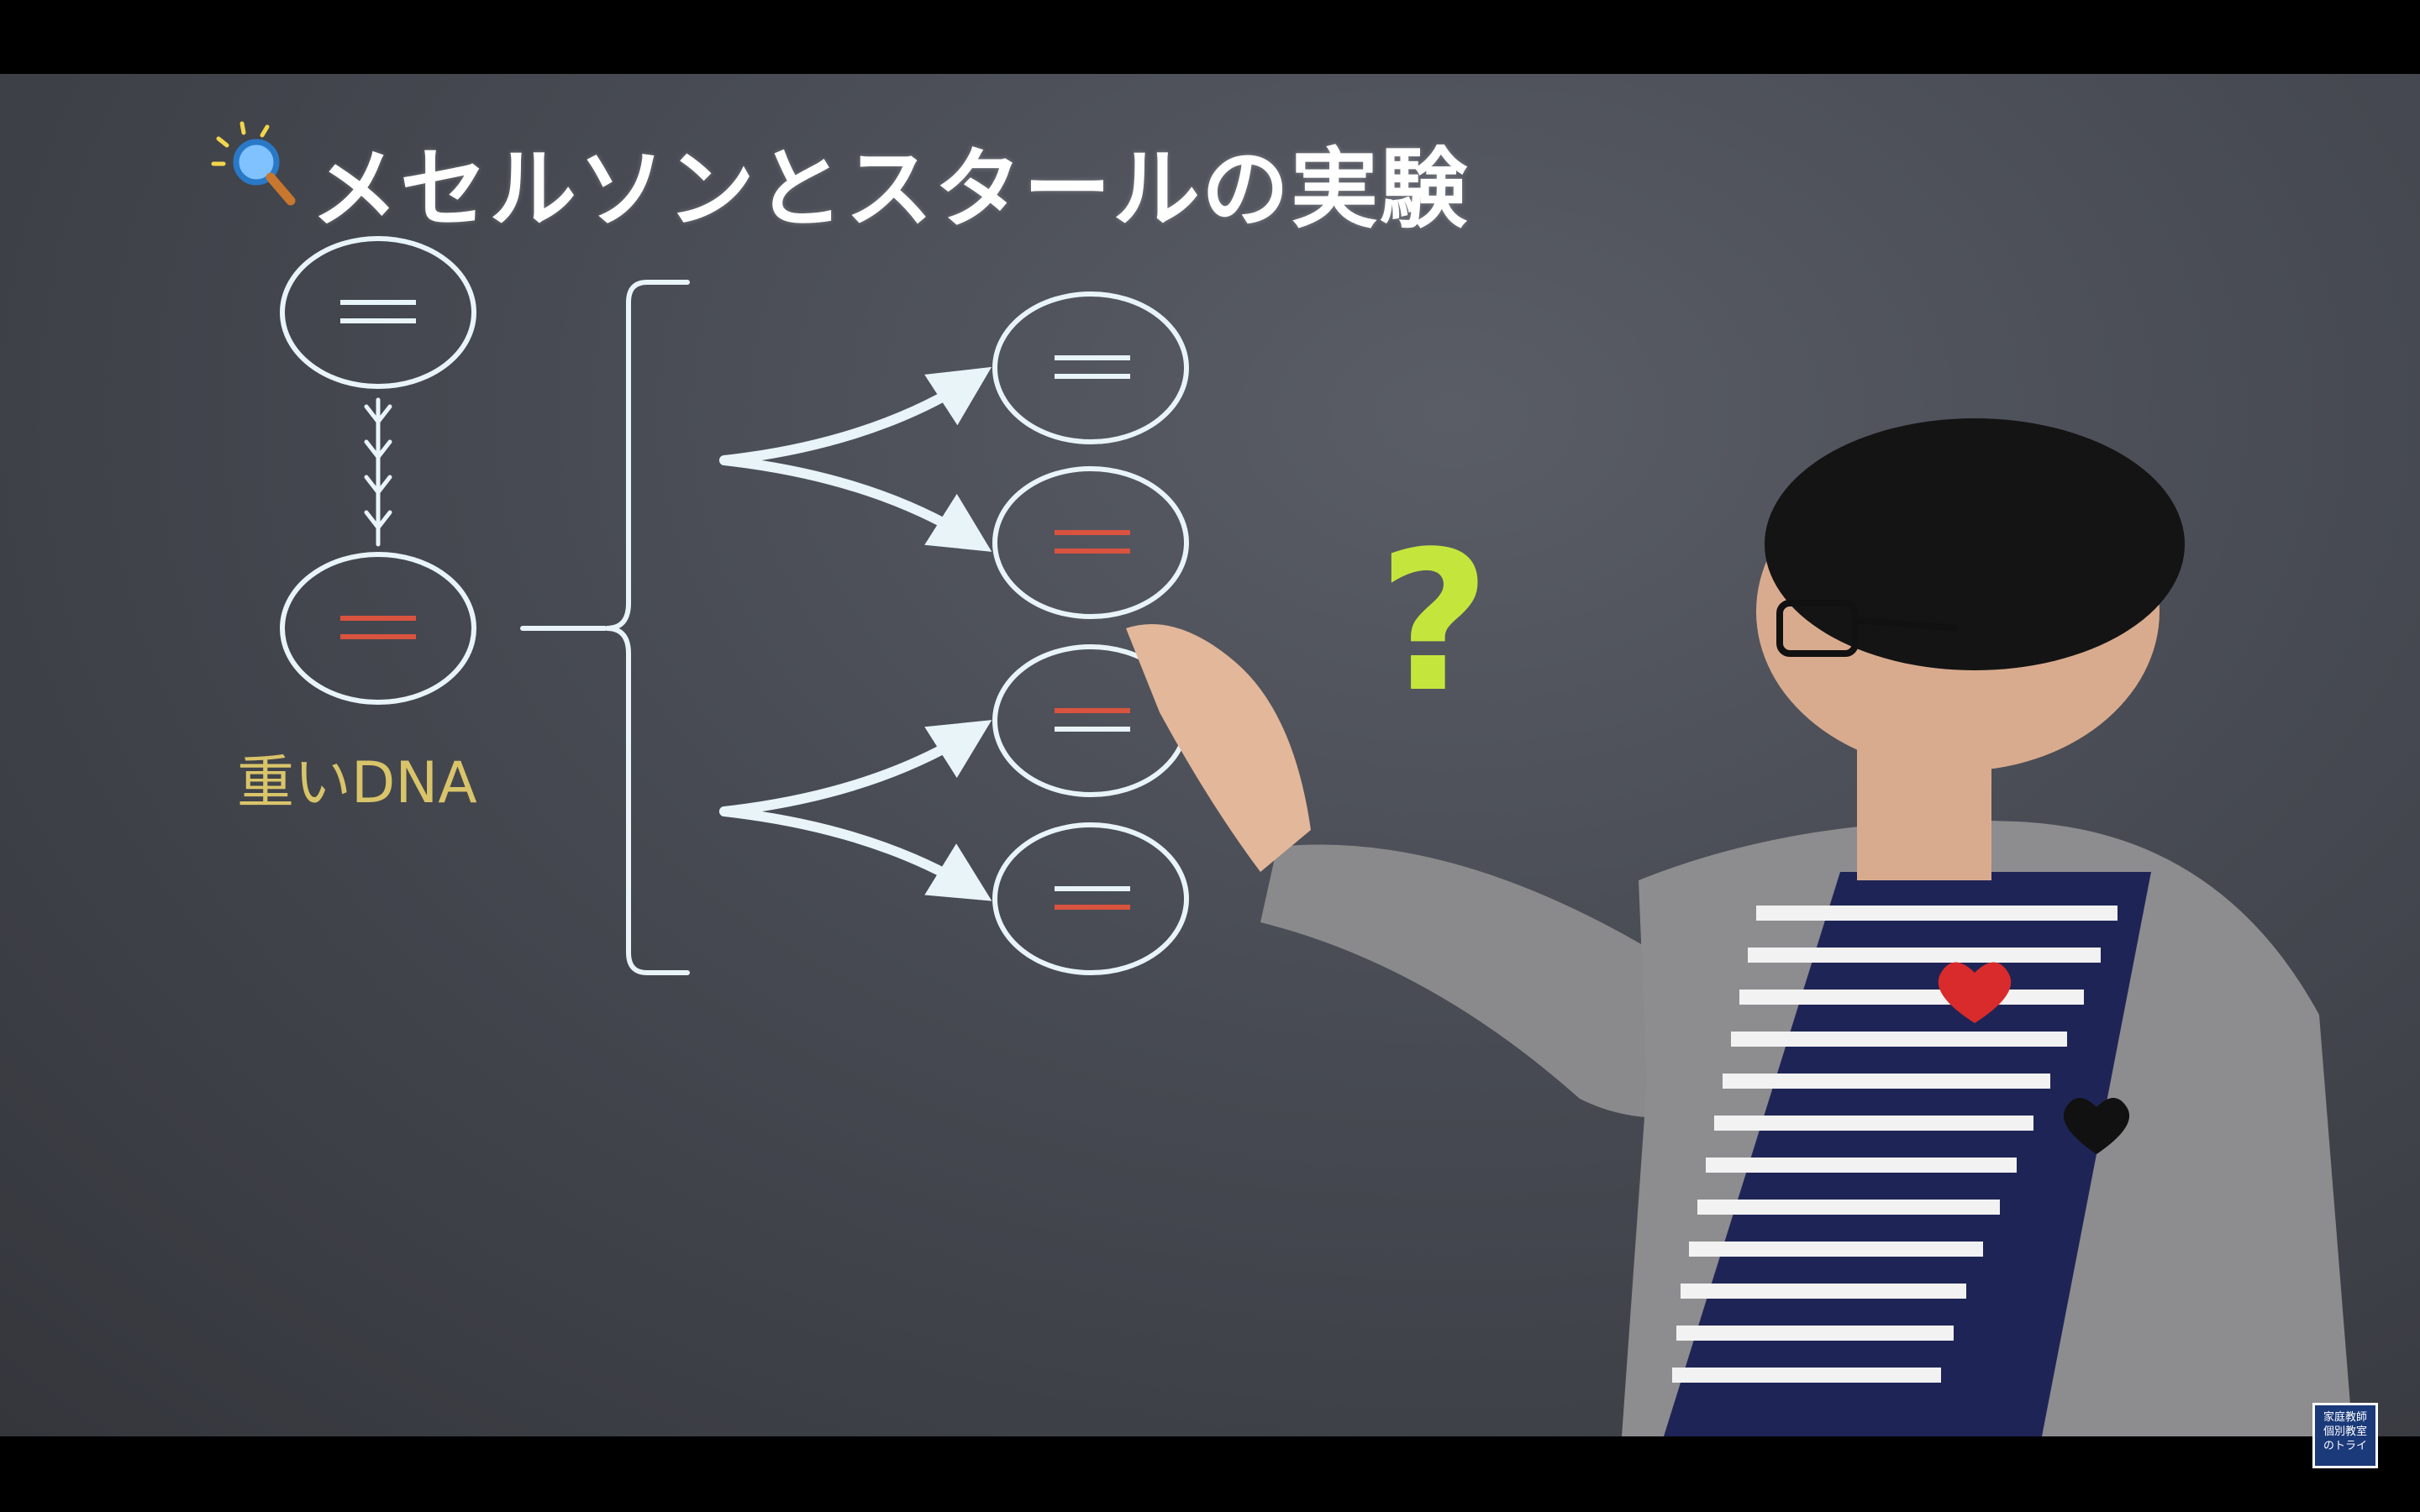 This screenshot has height=1512, width=2420. Describe the element at coordinates (1210, 37) in the screenshot. I see `letterbox-top` at that location.